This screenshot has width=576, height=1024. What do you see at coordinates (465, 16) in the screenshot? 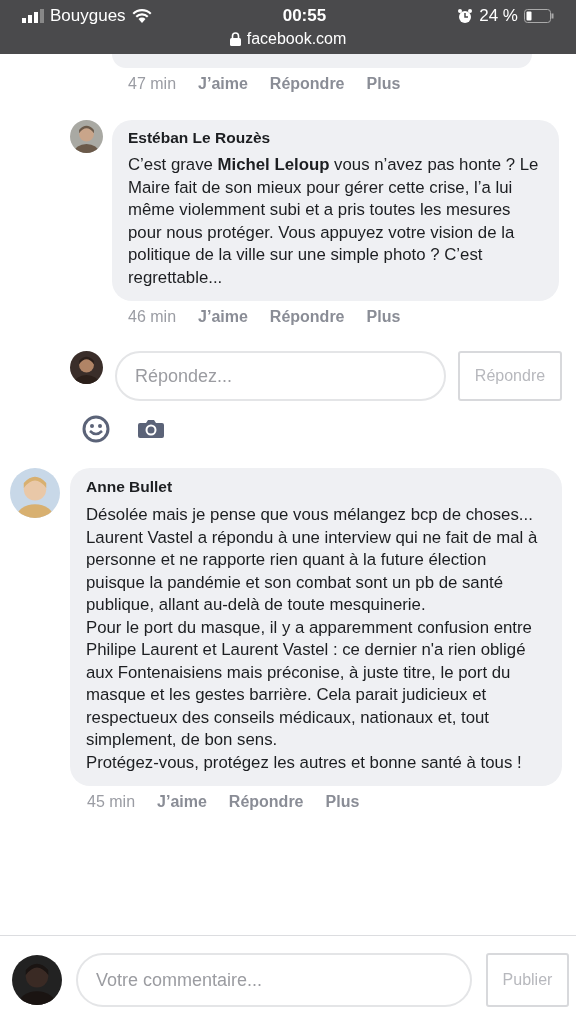
I see `alarm-icon` at bounding box center [465, 16].